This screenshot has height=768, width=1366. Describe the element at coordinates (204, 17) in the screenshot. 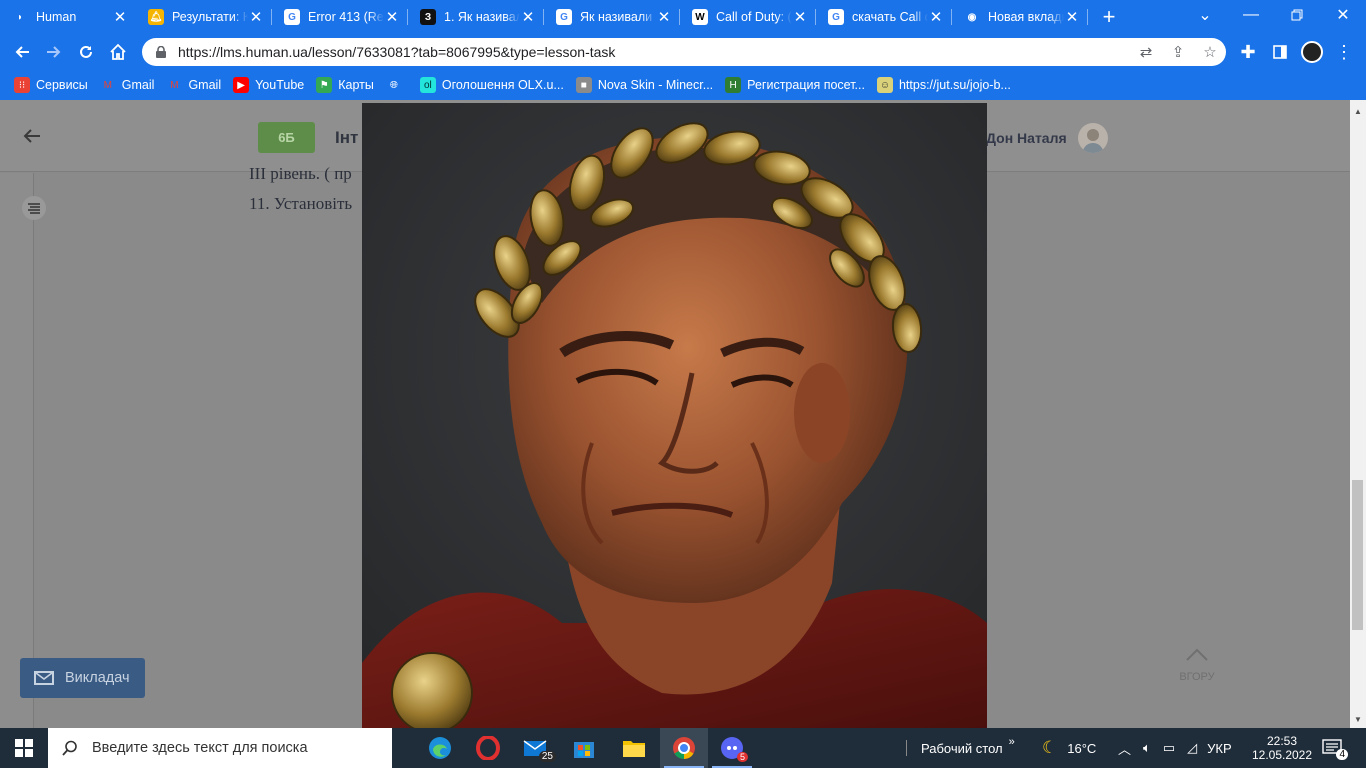

I see `browser-tab: 🔔︎ Результати: К ✕` at that location.